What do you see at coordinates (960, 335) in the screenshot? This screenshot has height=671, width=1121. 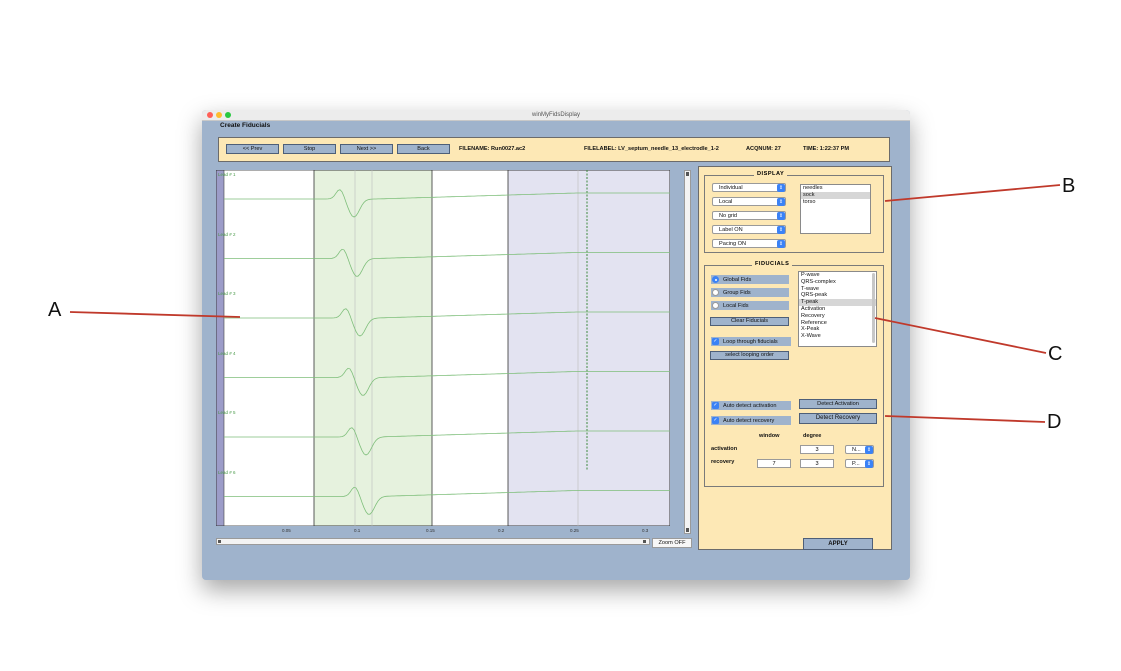 I see `callout-line-c` at bounding box center [960, 335].